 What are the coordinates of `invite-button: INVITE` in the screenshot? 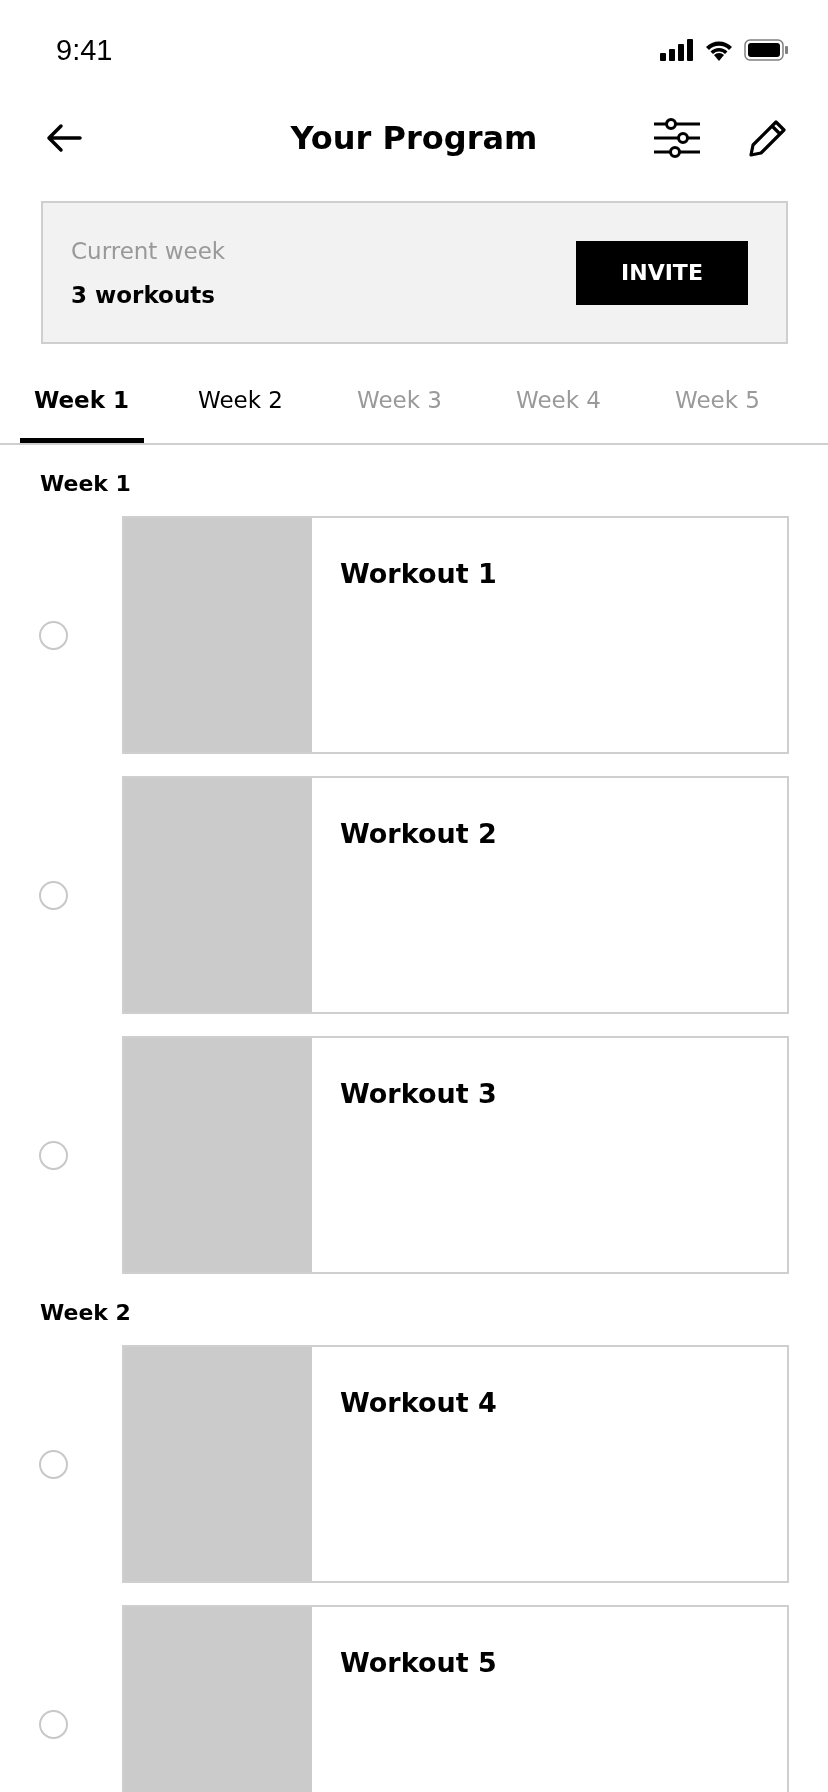 It's located at (662, 272).